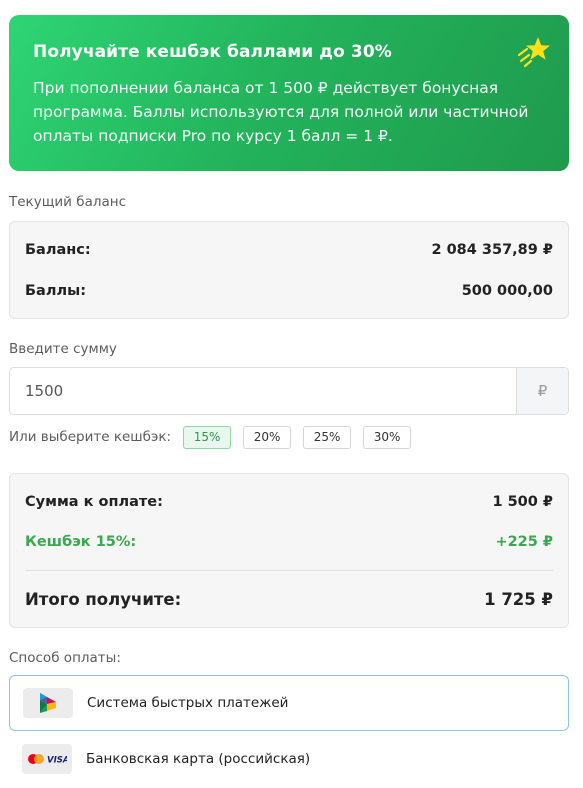 The height and width of the screenshot is (788, 583). I want to click on star-icon, so click(533, 52).